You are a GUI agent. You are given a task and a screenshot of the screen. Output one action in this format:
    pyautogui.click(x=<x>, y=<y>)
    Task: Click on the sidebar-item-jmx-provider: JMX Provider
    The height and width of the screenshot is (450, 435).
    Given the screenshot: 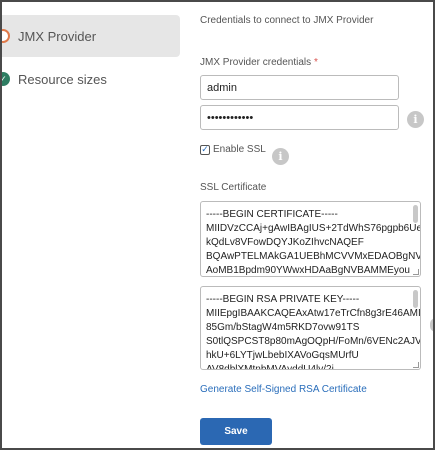 What is the action you would take?
    pyautogui.click(x=91, y=36)
    